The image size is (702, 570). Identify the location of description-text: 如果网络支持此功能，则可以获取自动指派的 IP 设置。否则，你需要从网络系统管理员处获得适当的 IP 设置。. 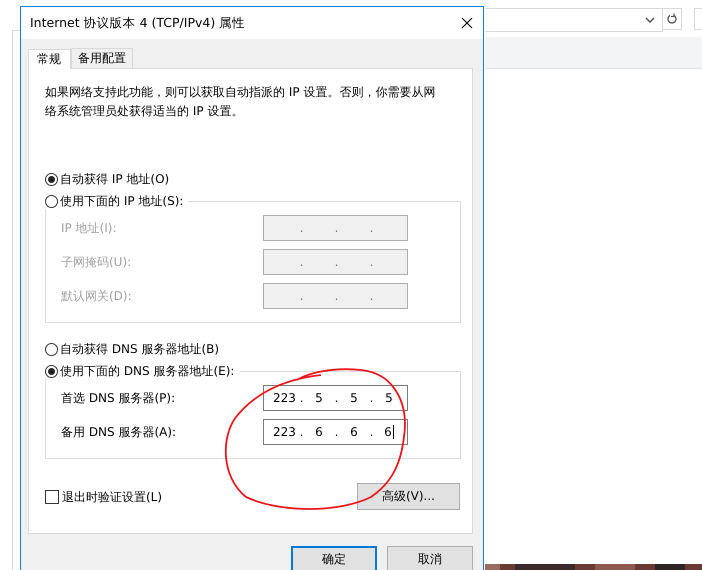
(240, 102).